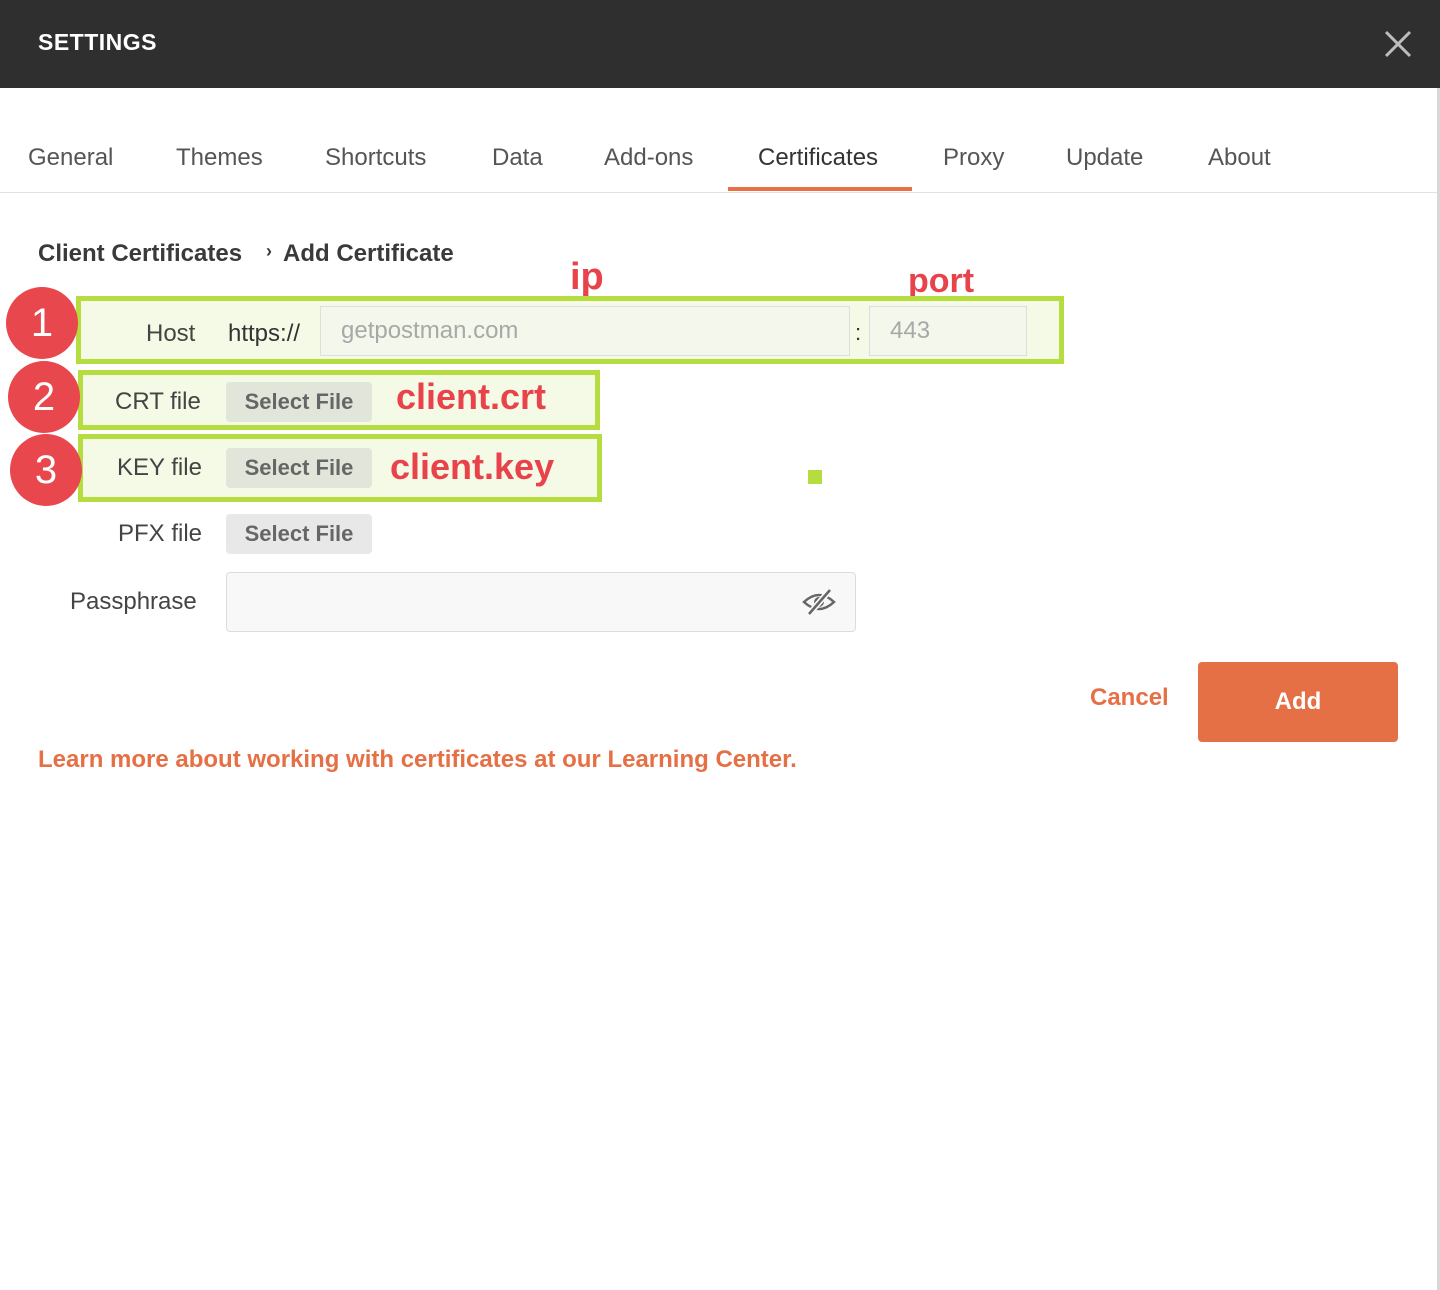 Image resolution: width=1440 pixels, height=1290 pixels. Describe the element at coordinates (171, 333) in the screenshot. I see `host-label: Host` at that location.